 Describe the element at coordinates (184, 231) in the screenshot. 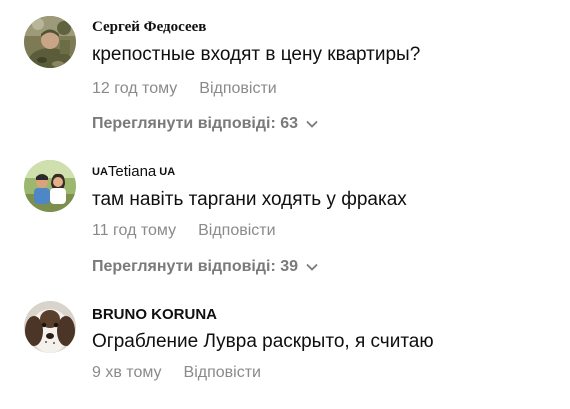

I see `comment-meta: 11 год тому Відповісти` at that location.